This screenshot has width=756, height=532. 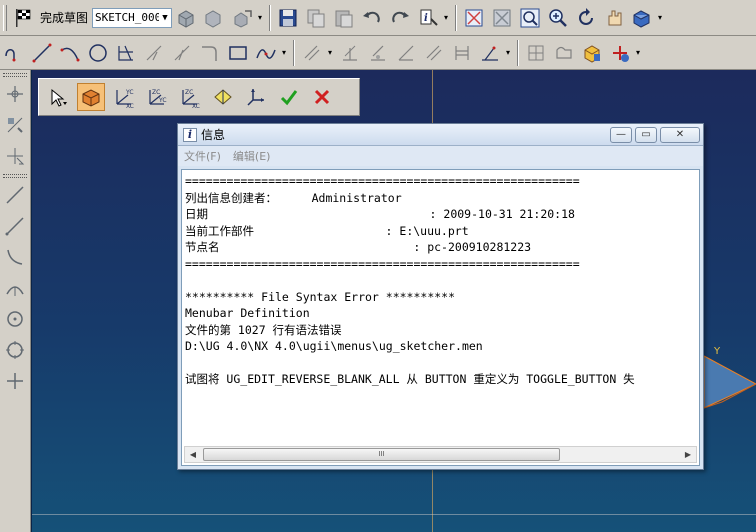 What do you see at coordinates (126, 53) in the screenshot?
I see `quick-trim-icon` at bounding box center [126, 53].